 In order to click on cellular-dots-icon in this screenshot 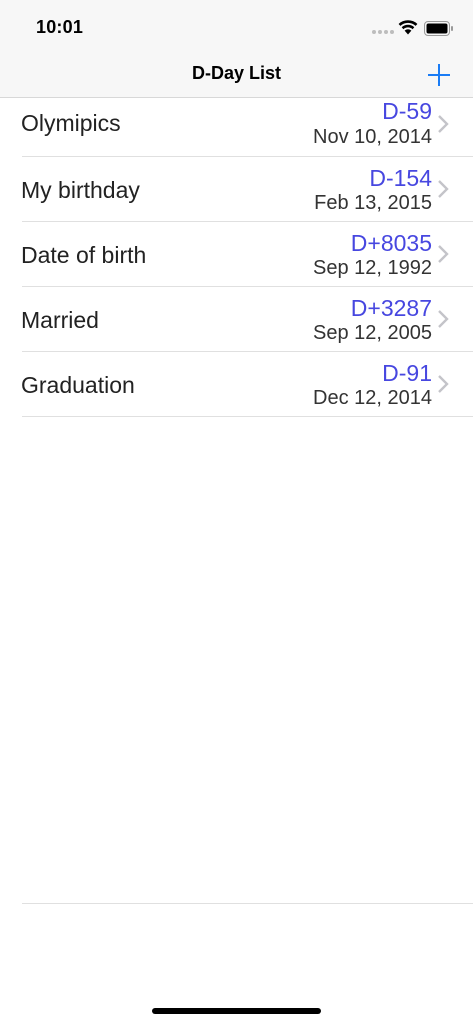, I will do `click(383, 32)`.